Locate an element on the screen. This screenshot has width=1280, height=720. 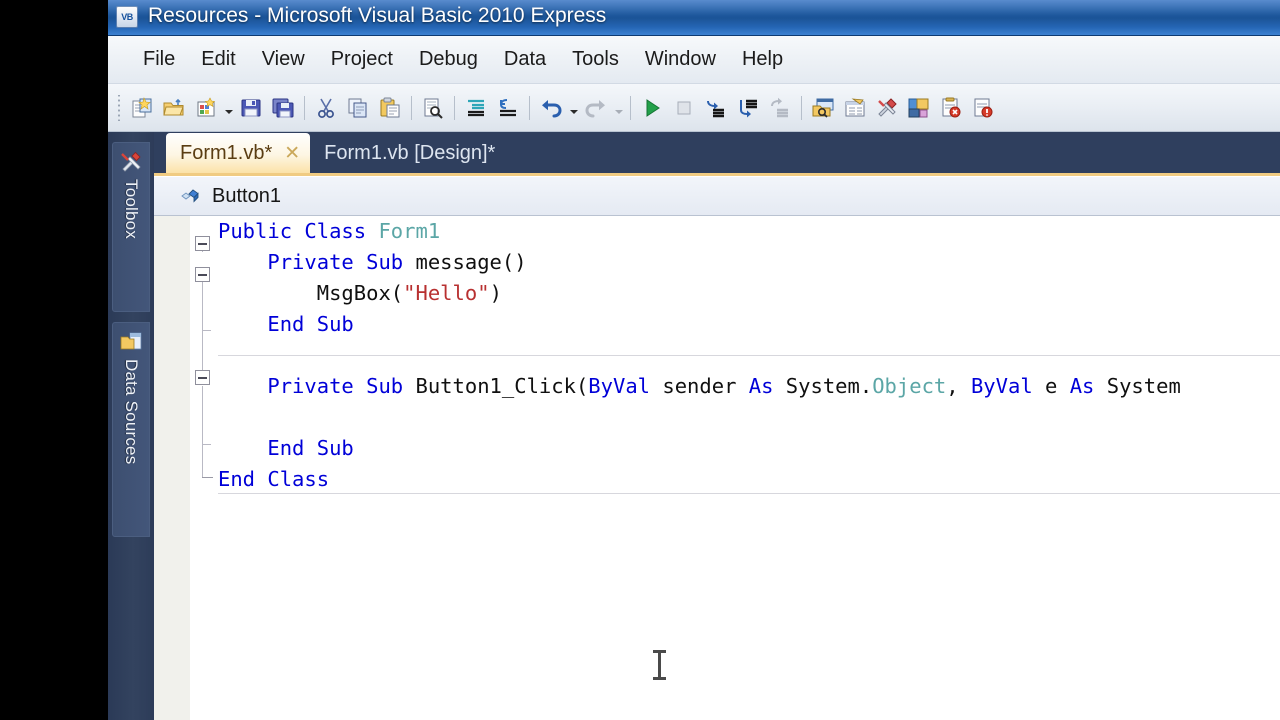
redo-dropdown is located at coordinates (618, 108).